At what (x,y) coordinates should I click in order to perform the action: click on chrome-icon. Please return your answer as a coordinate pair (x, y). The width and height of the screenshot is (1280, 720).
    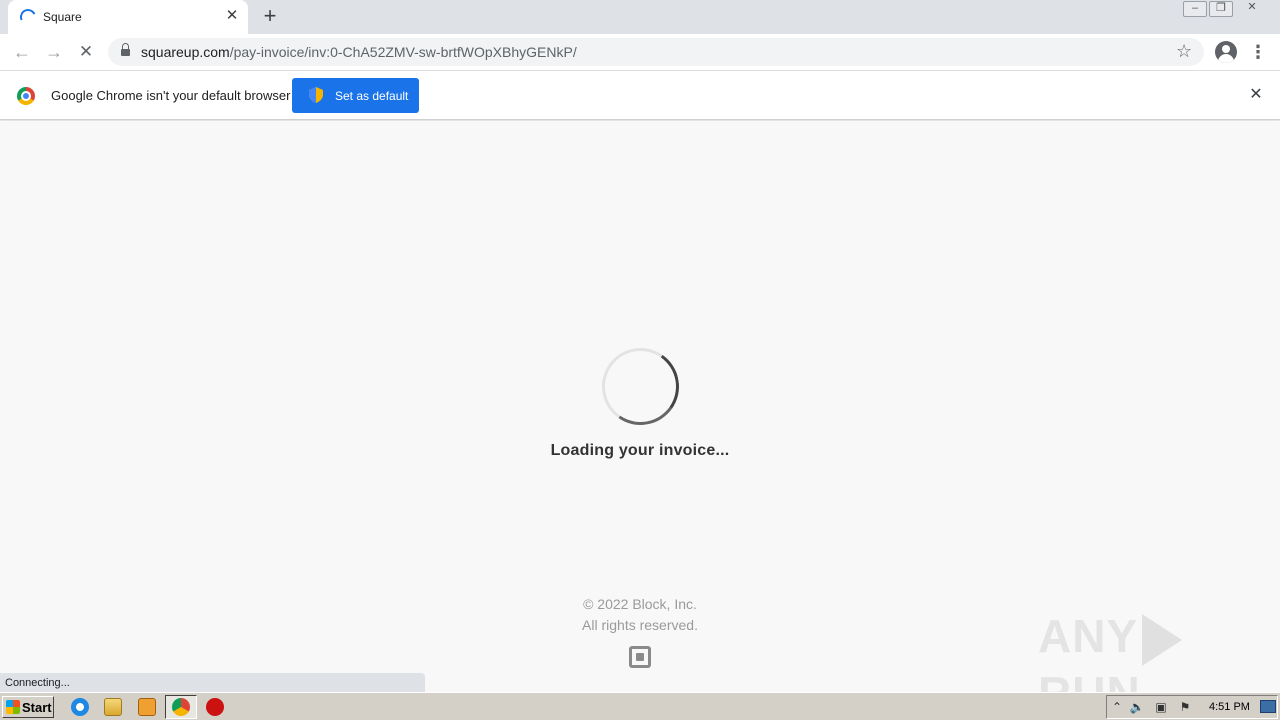
    Looking at the image, I should click on (181, 707).